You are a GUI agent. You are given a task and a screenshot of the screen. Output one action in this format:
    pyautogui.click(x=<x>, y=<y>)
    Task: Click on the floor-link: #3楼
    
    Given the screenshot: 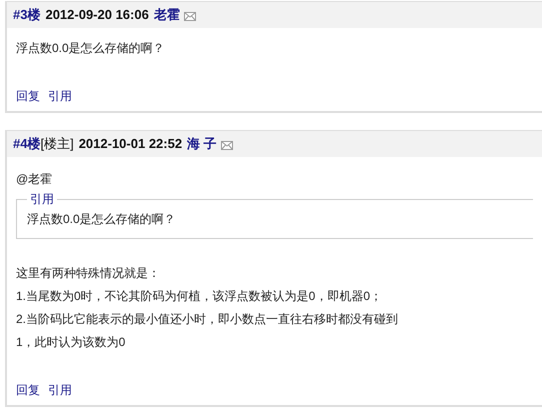 What is the action you would take?
    pyautogui.click(x=26, y=15)
    